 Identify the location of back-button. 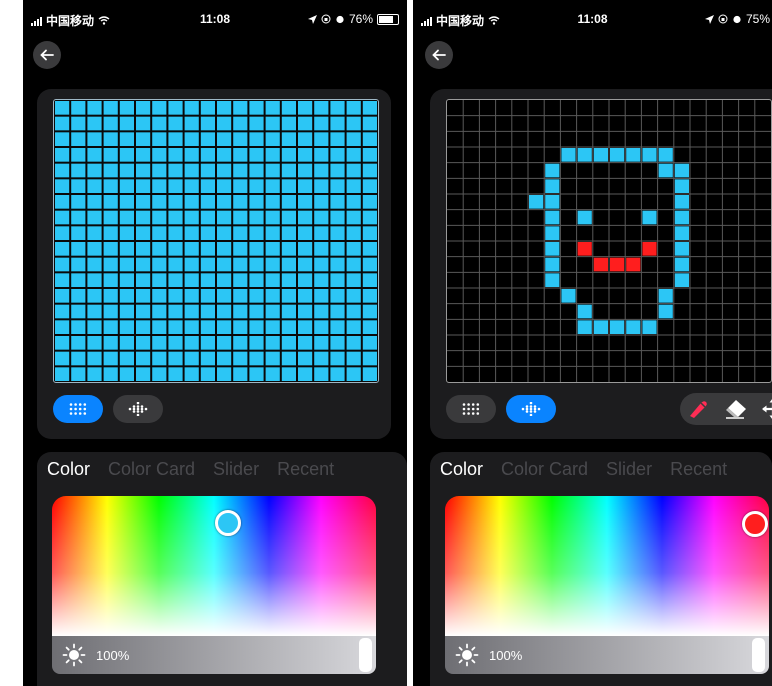
(47, 55).